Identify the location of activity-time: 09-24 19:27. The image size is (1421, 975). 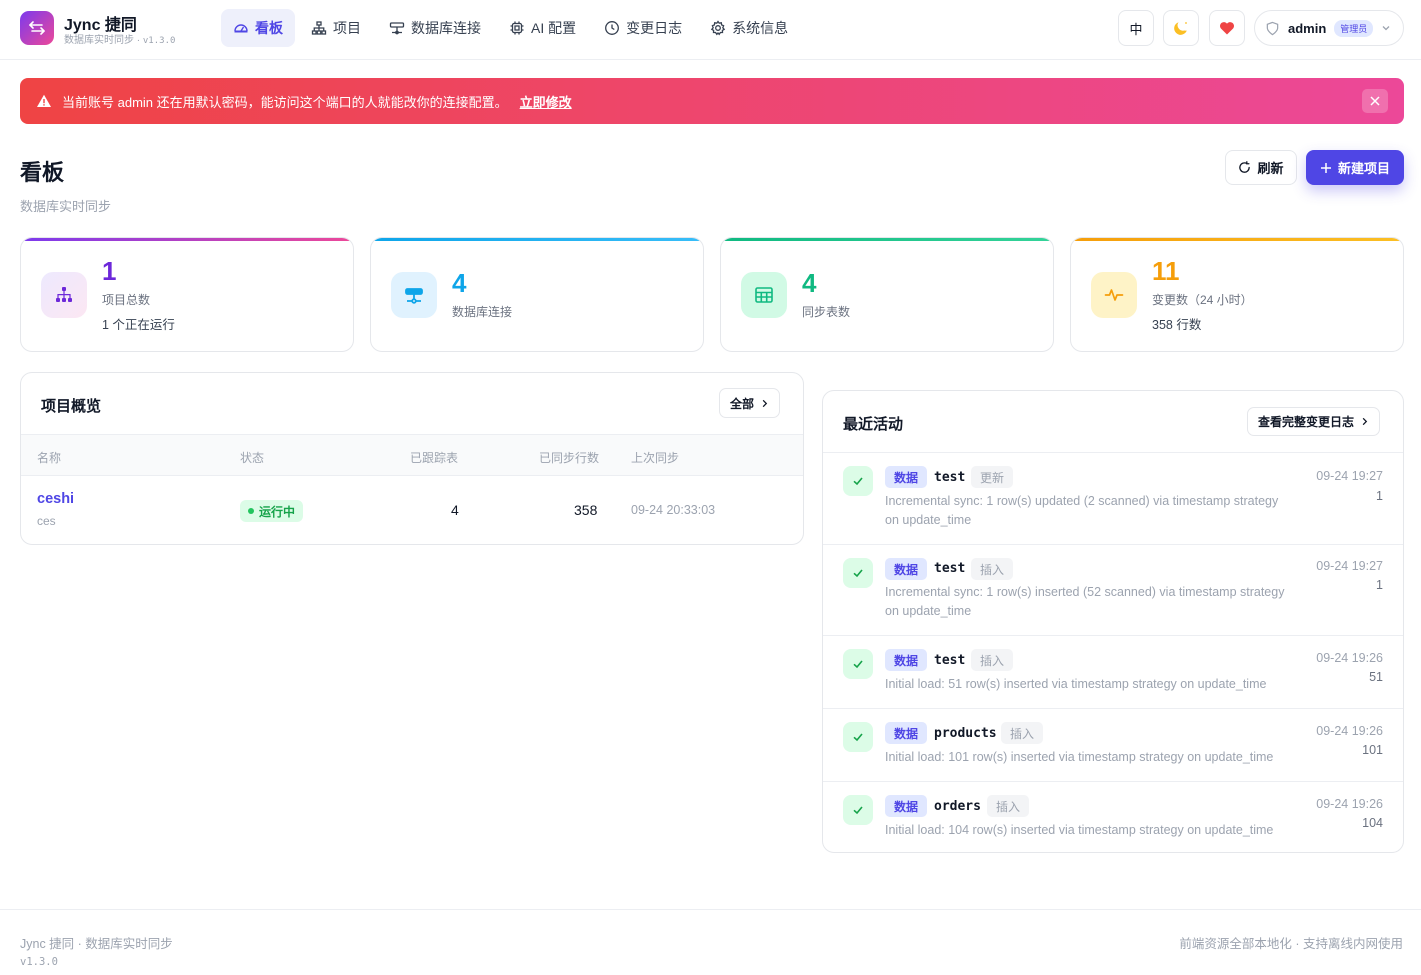
(1349, 566).